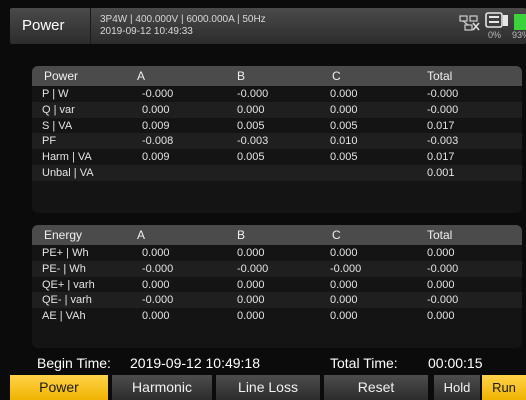 The image size is (526, 400). I want to click on table-row: P | W -0.000 -0.000 0.000 -0.000, so click(277, 94).